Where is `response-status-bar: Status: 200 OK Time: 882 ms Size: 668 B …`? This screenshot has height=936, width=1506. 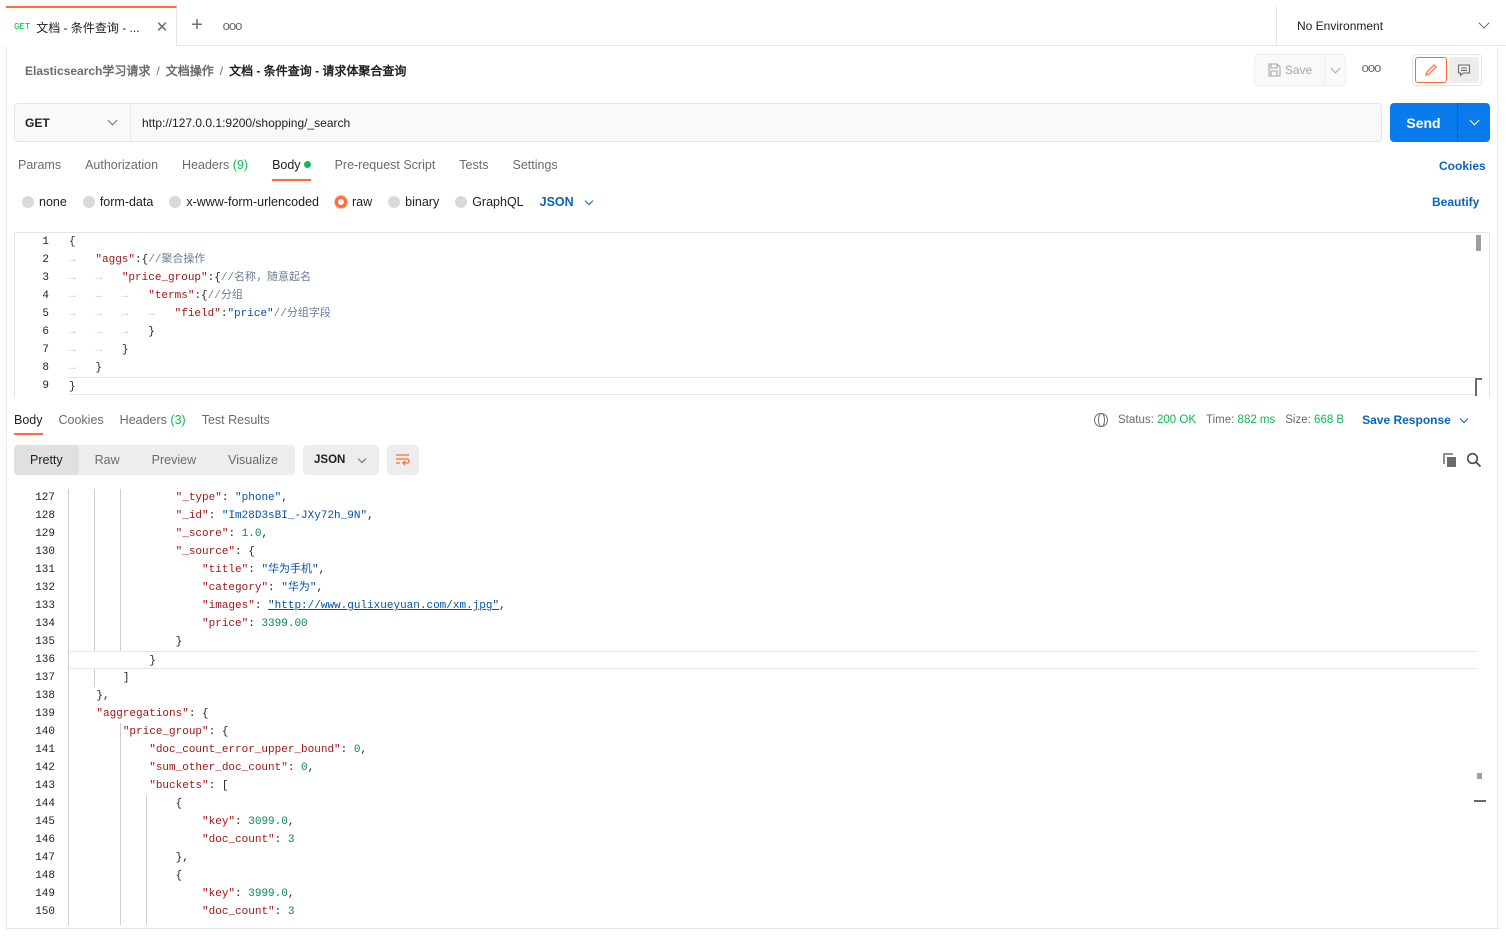
response-status-bar: Status: 200 OK Time: 882 ms Size: 668 B … is located at coordinates (1281, 420).